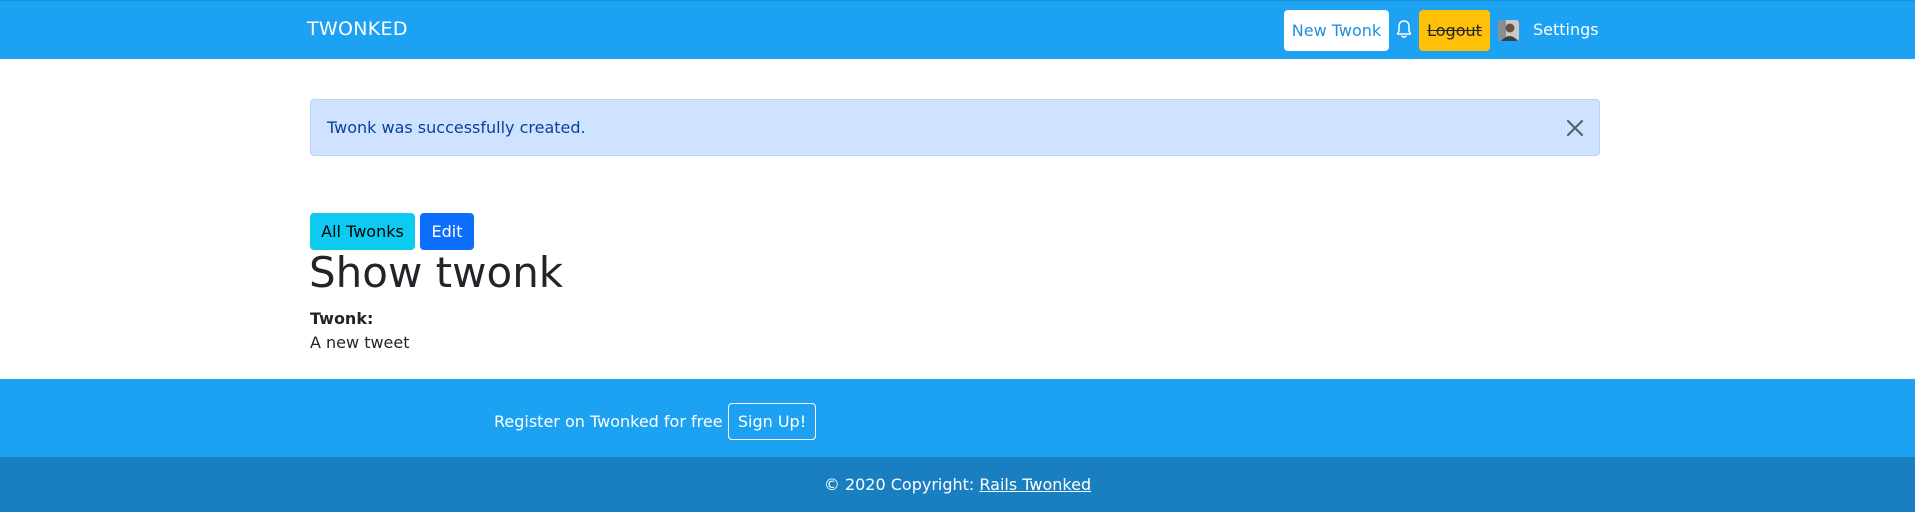 The image size is (1915, 512). I want to click on copyright-link: Rails Twonked, so click(1035, 484).